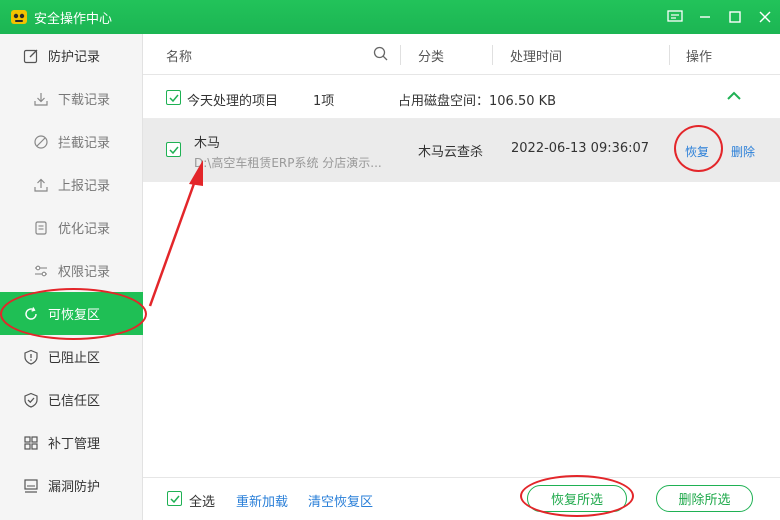 The width and height of the screenshot is (780, 520). Describe the element at coordinates (202, 500) in the screenshot. I see `select-all-label: 全选` at that location.